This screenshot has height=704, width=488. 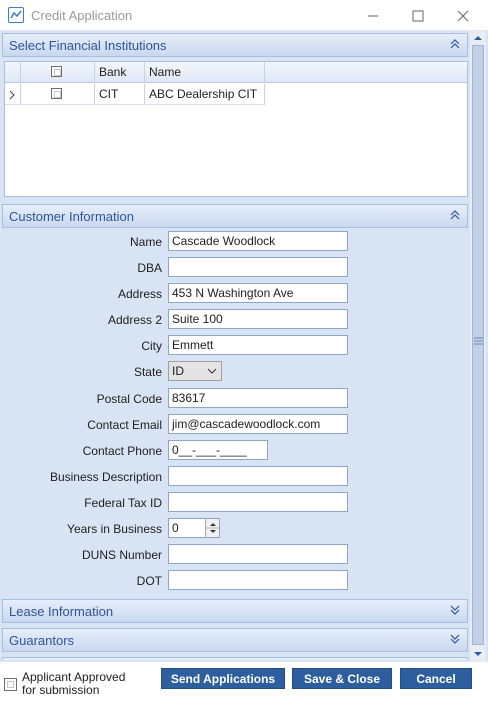 I want to click on address2-field: Suite 100, so click(x=258, y=319).